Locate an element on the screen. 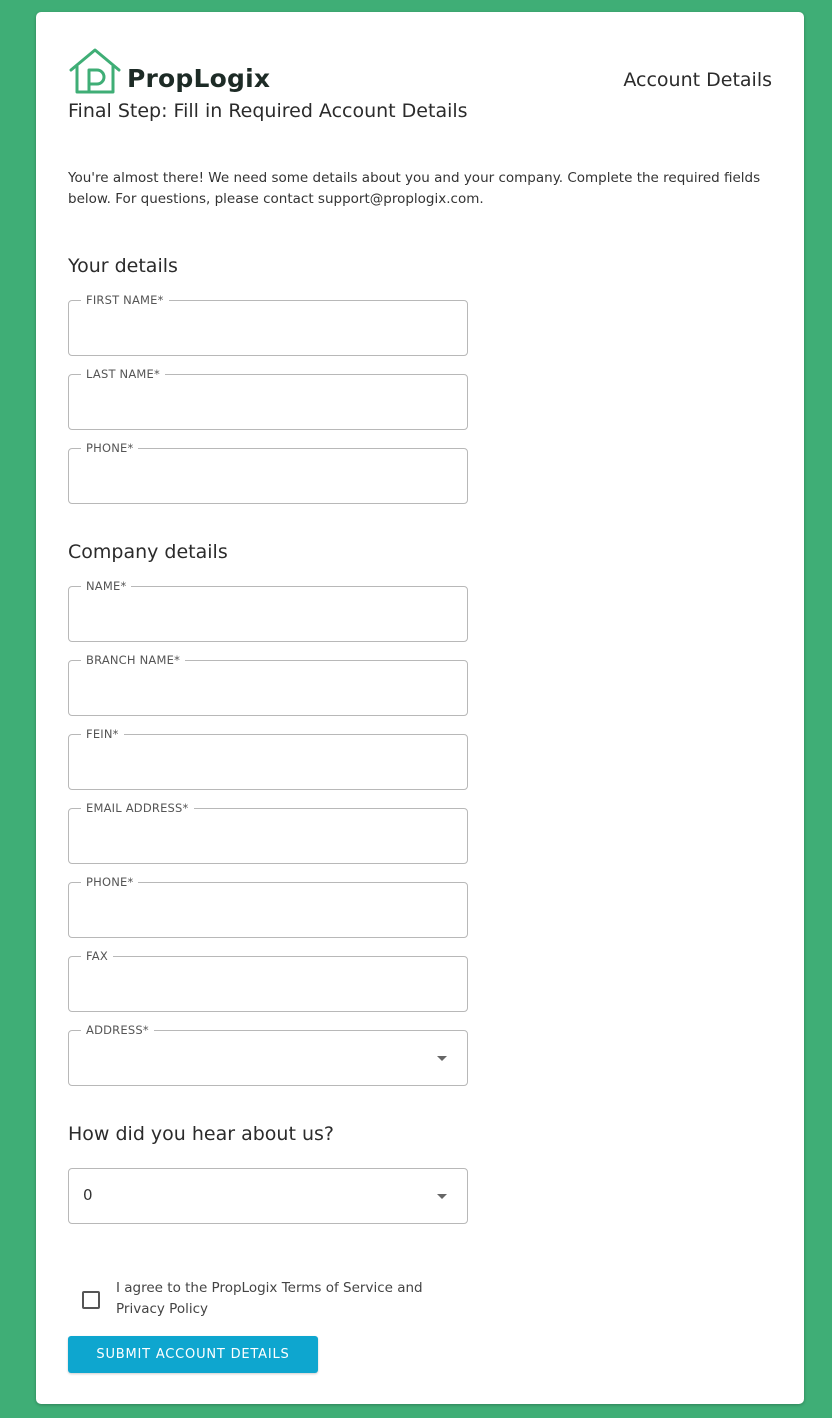  fein-label: FEIN* is located at coordinates (102, 734).